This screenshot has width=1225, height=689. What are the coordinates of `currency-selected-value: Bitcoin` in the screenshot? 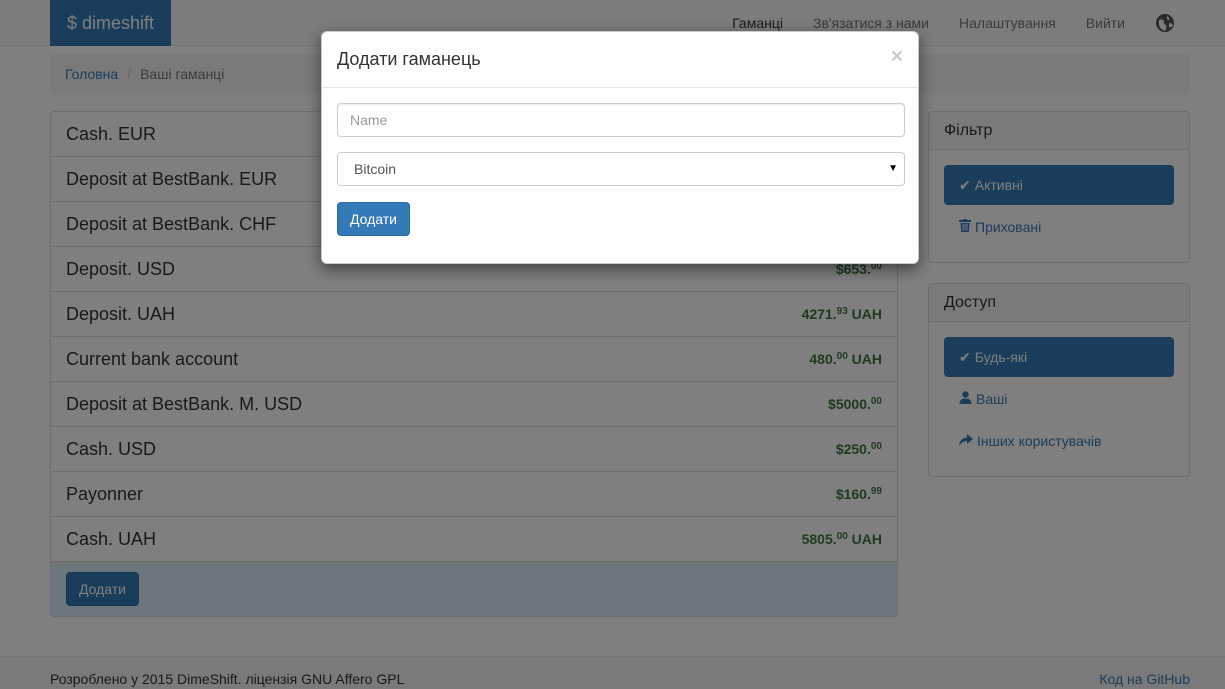 It's located at (375, 169).